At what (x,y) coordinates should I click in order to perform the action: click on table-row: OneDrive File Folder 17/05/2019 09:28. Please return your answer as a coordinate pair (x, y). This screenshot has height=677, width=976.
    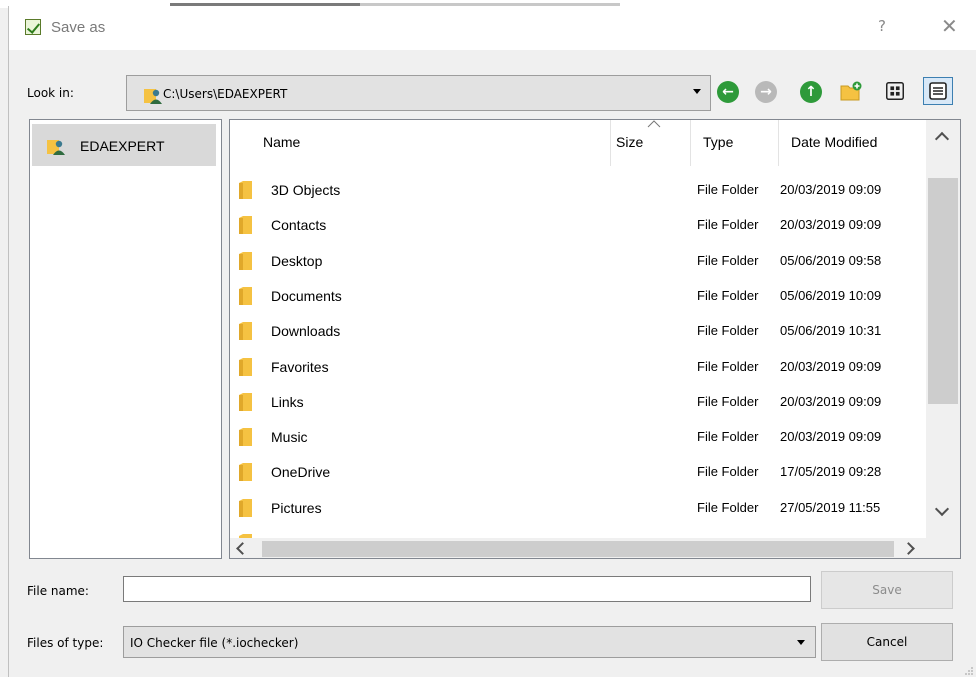
    Looking at the image, I should click on (578, 472).